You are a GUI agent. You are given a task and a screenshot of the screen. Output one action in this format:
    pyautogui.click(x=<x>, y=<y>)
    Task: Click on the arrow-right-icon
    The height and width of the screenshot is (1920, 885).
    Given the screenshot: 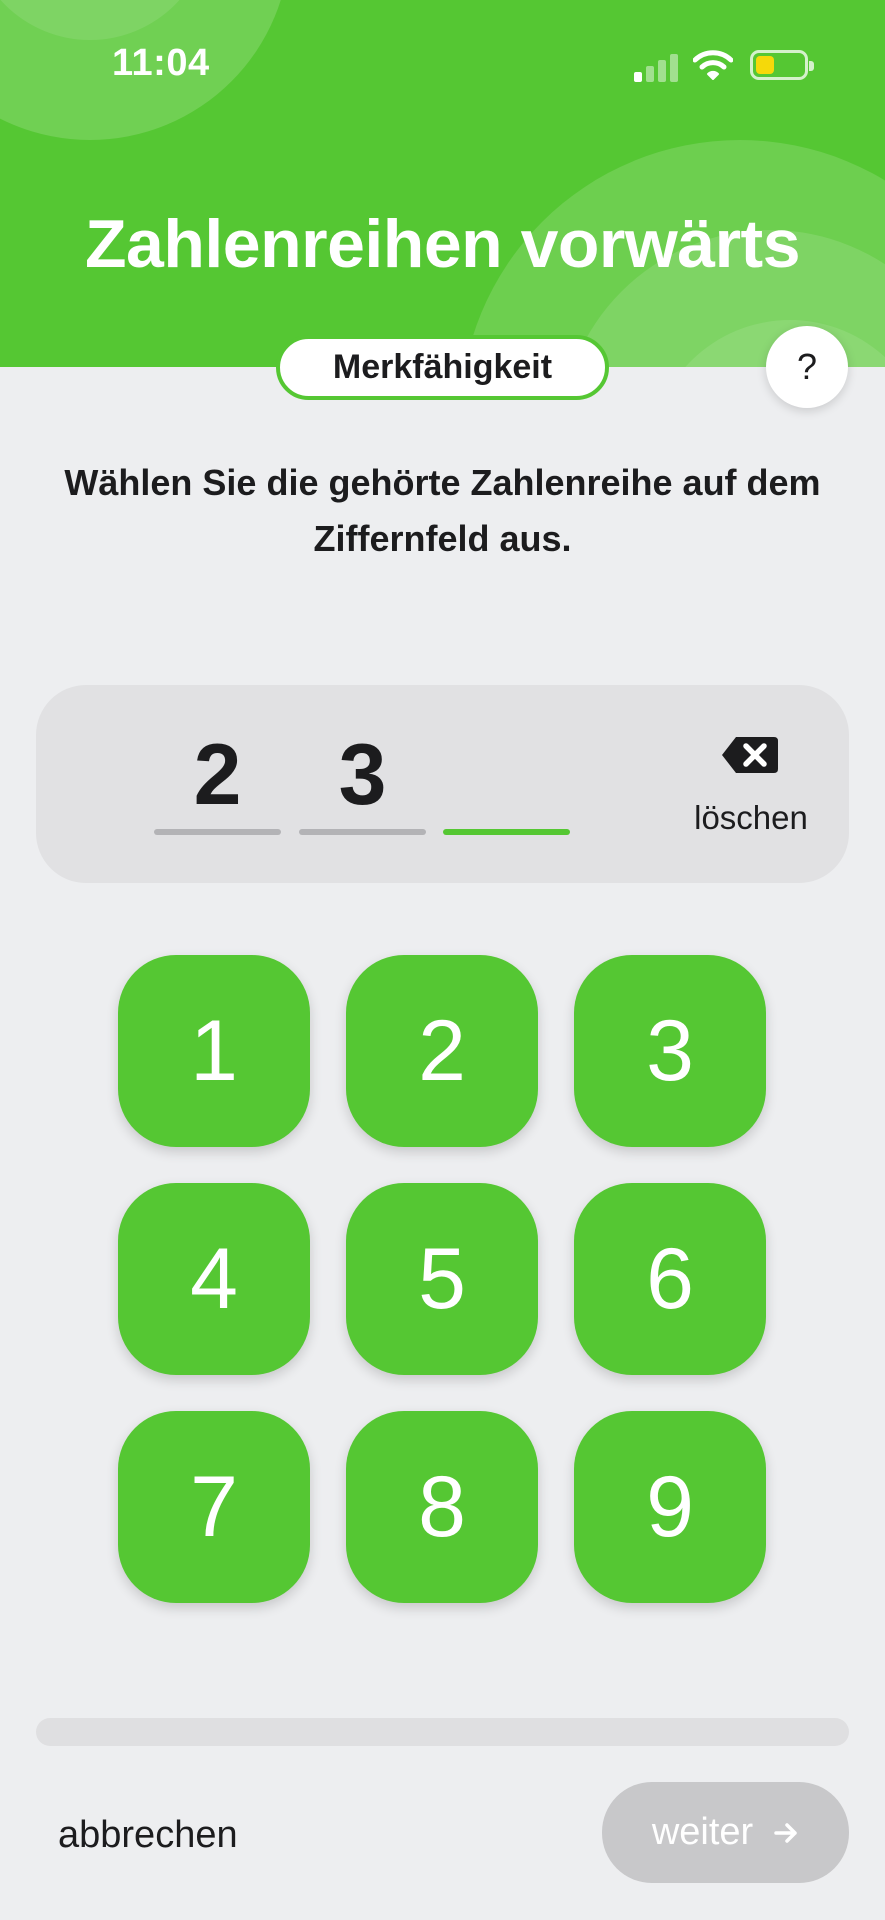 What is the action you would take?
    pyautogui.click(x=785, y=1832)
    